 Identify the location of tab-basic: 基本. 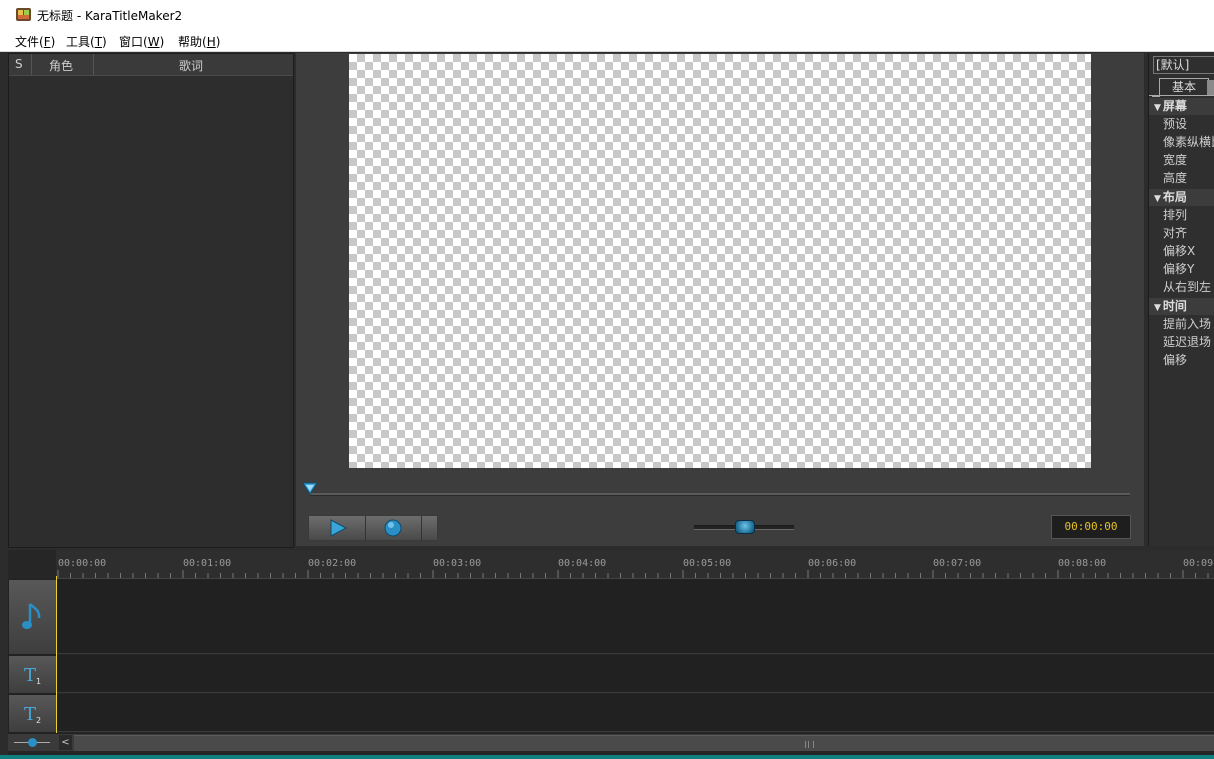
(1184, 87).